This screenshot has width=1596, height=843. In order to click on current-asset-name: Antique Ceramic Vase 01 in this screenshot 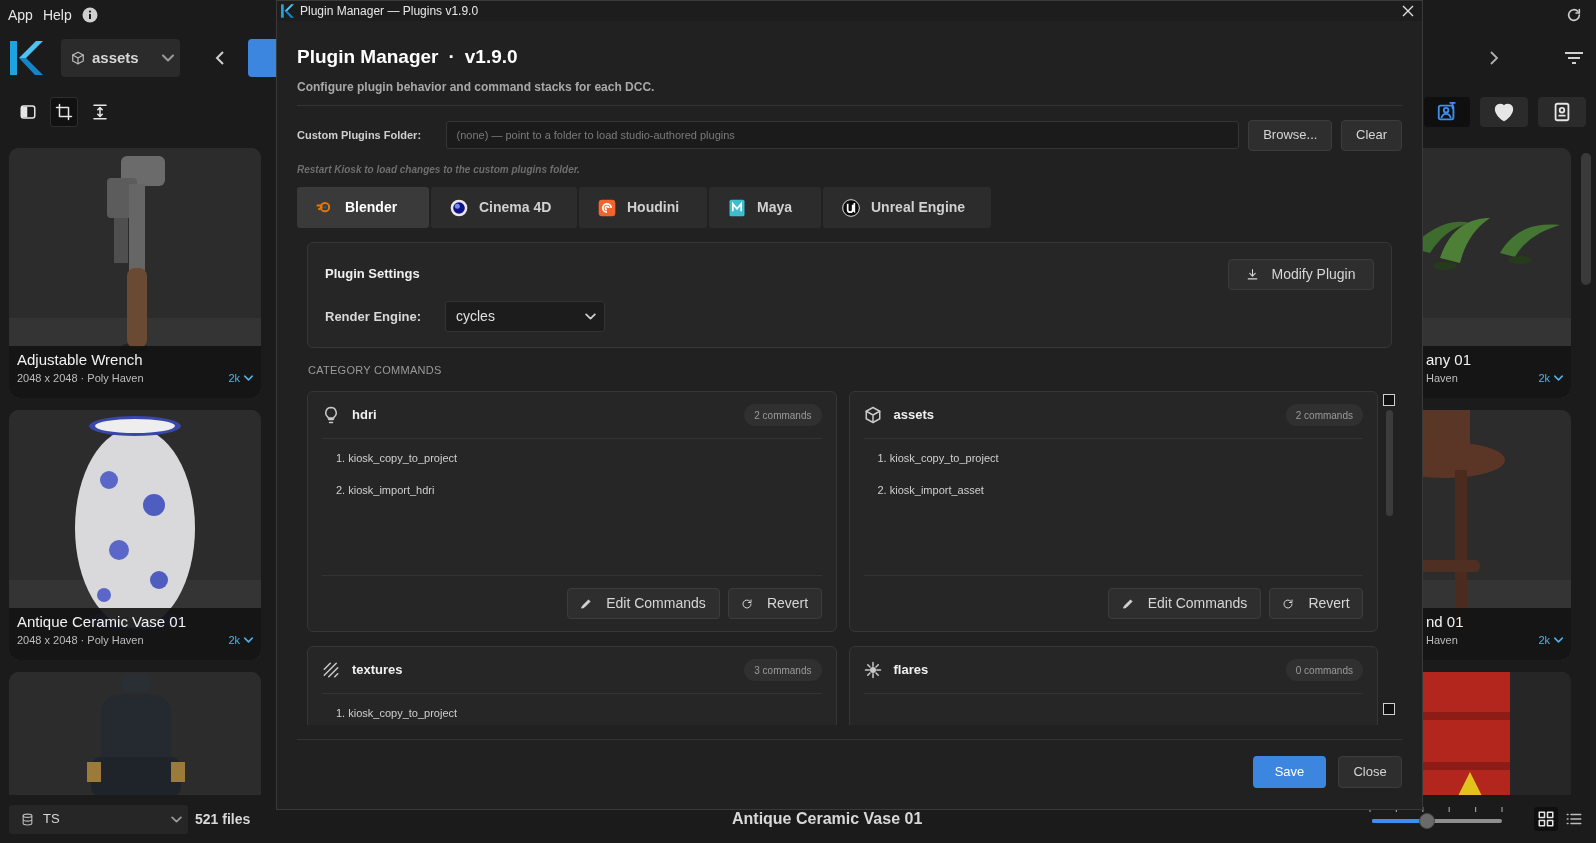, I will do `click(827, 819)`.